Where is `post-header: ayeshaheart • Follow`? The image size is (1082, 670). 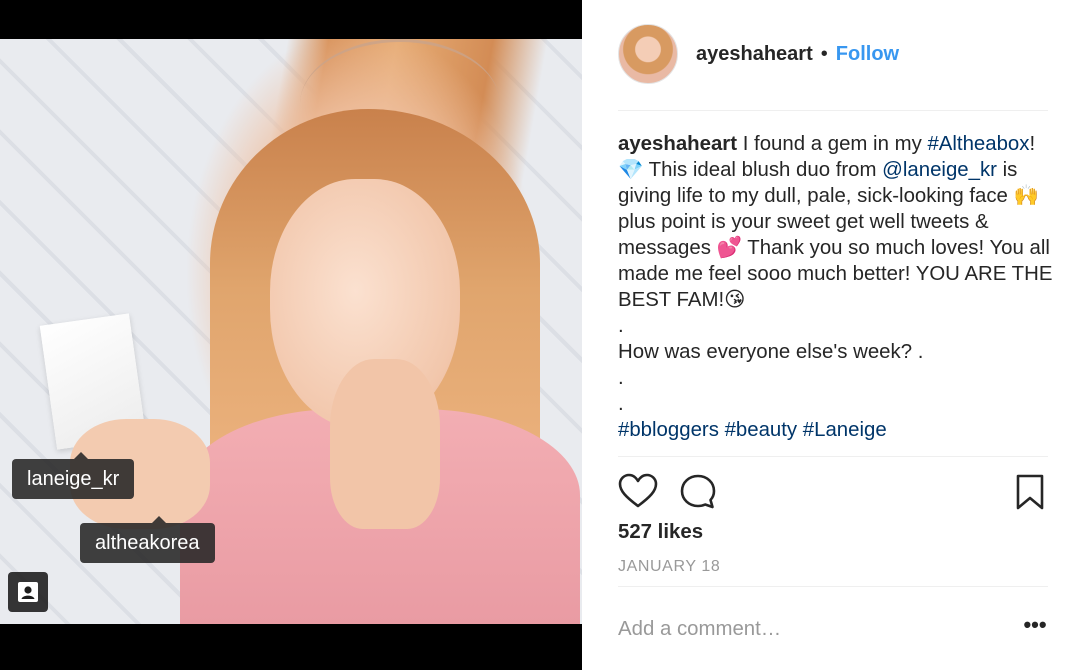 post-header: ayeshaheart • Follow is located at coordinates (833, 54).